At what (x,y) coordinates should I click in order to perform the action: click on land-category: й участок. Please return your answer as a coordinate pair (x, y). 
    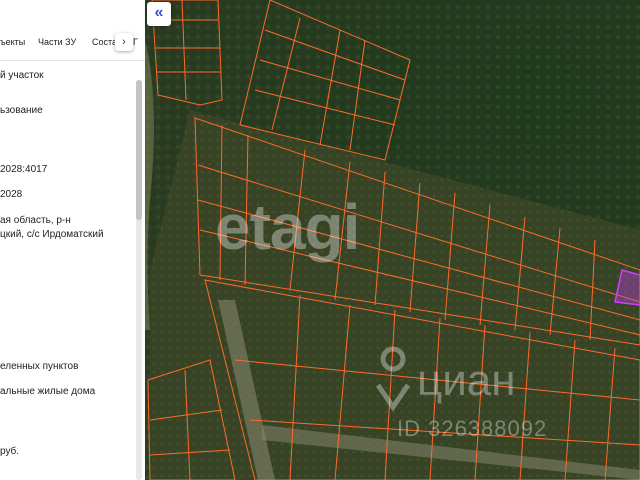
    Looking at the image, I should click on (22, 75).